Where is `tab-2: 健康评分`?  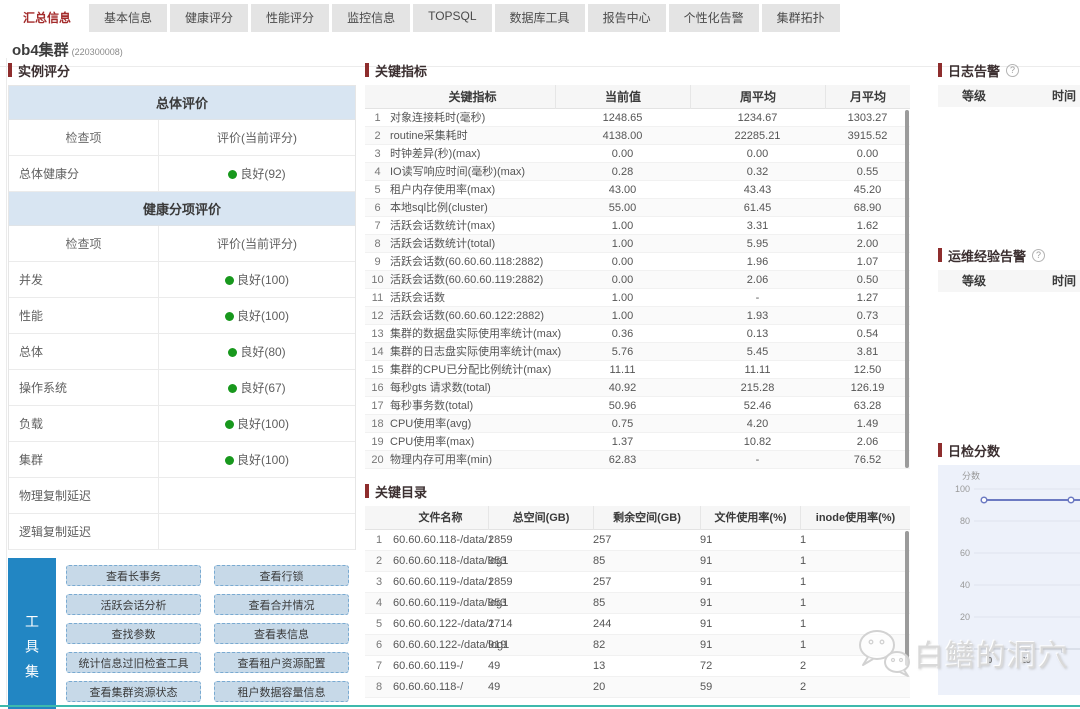
tab-2: 健康评分 is located at coordinates (209, 18).